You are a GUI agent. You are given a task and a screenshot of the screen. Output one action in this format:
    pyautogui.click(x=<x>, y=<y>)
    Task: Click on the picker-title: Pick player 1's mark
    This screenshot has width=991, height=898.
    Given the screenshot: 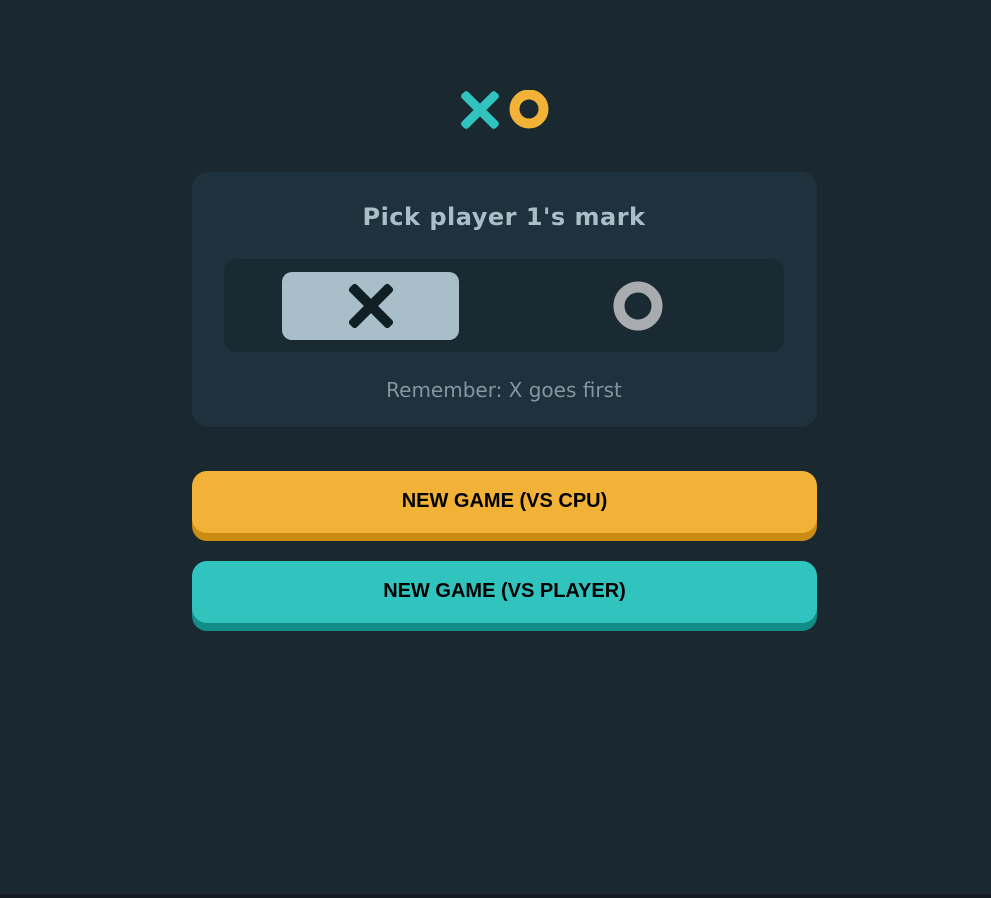 What is the action you would take?
    pyautogui.click(x=504, y=217)
    